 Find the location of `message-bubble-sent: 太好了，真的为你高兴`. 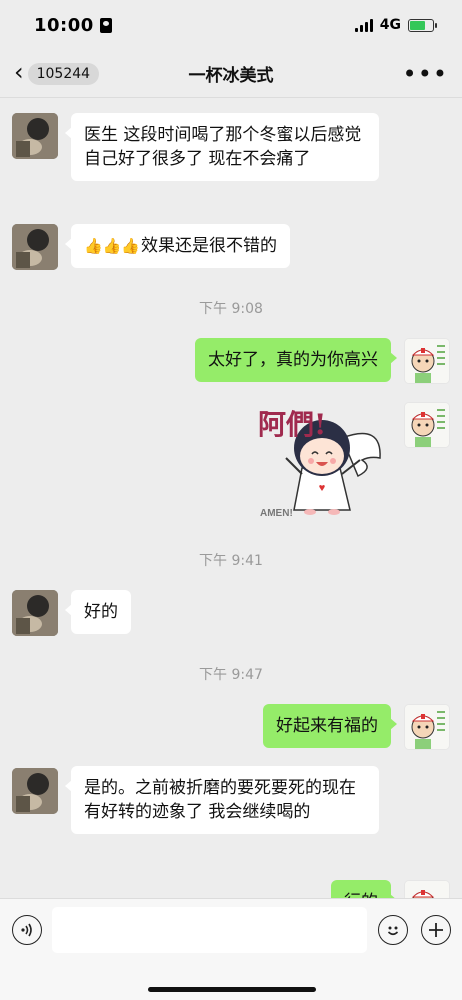

message-bubble-sent: 太好了，真的为你高兴 is located at coordinates (296, 360).